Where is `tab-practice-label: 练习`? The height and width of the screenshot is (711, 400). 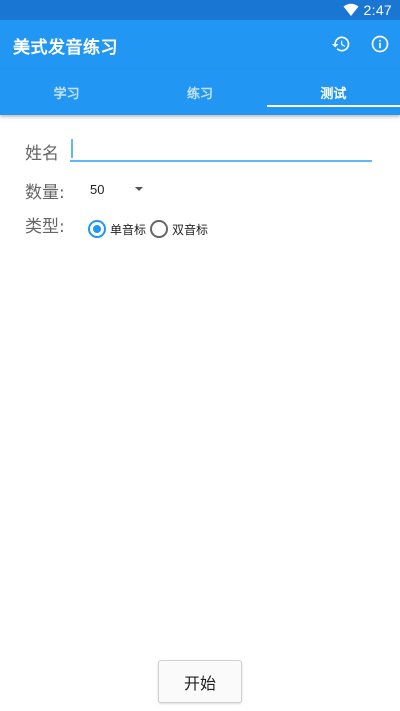 tab-practice-label: 练习 is located at coordinates (199, 94).